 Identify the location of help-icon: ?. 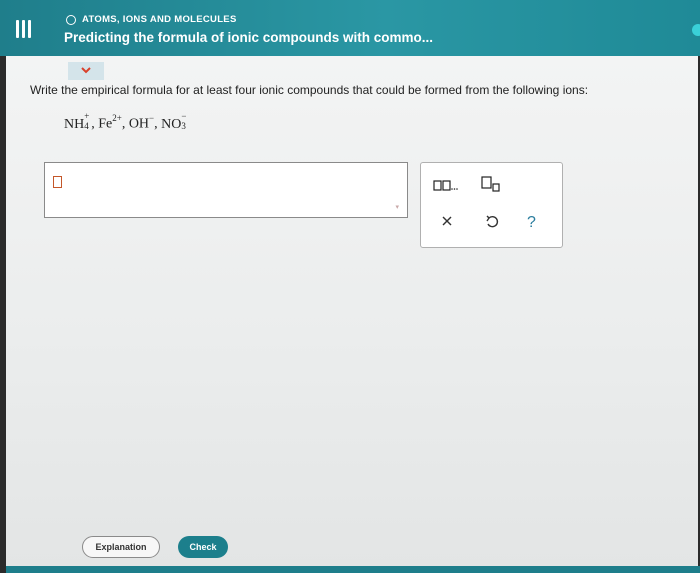
(531, 223).